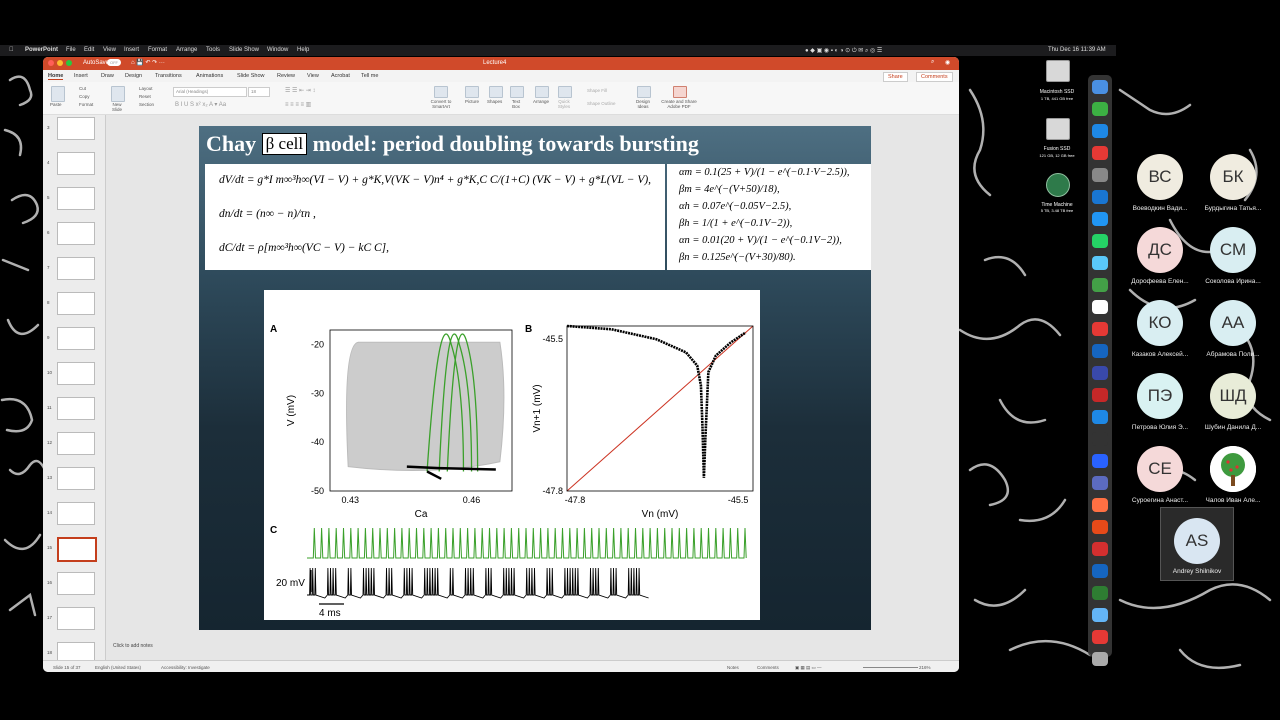 This screenshot has width=1280, height=720. Describe the element at coordinates (277, 50) in the screenshot. I see `menu-window: Window` at that location.